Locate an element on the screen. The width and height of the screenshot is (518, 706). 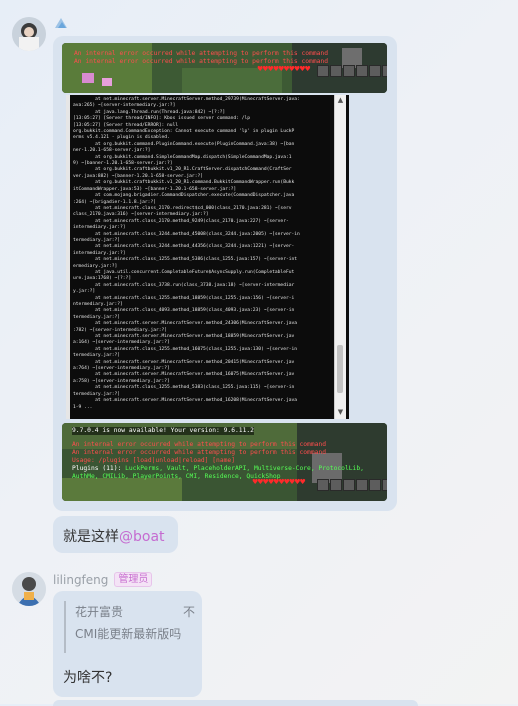
message-header: lilingfeng 管理员 is located at coordinates (103, 579).